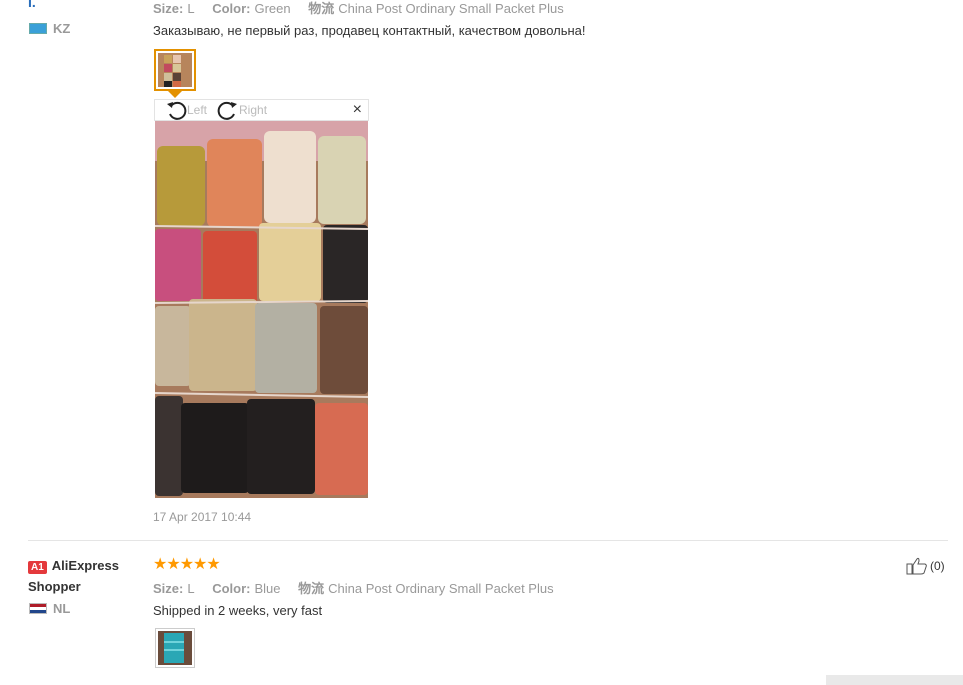  I want to click on kz-flag-icon, so click(38, 28).